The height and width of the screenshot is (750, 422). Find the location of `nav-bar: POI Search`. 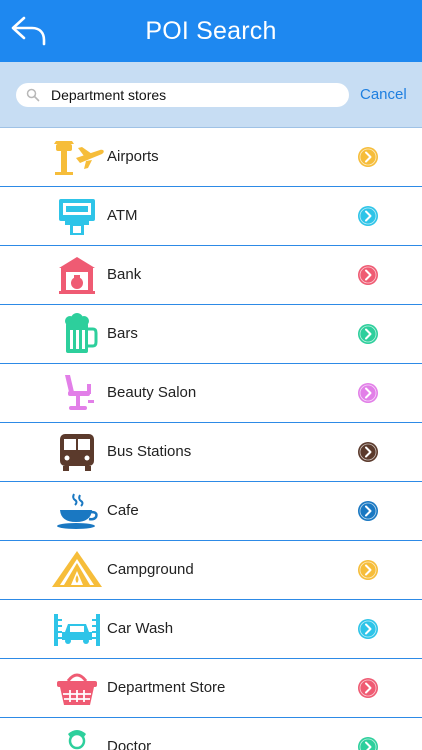

nav-bar: POI Search is located at coordinates (211, 31).